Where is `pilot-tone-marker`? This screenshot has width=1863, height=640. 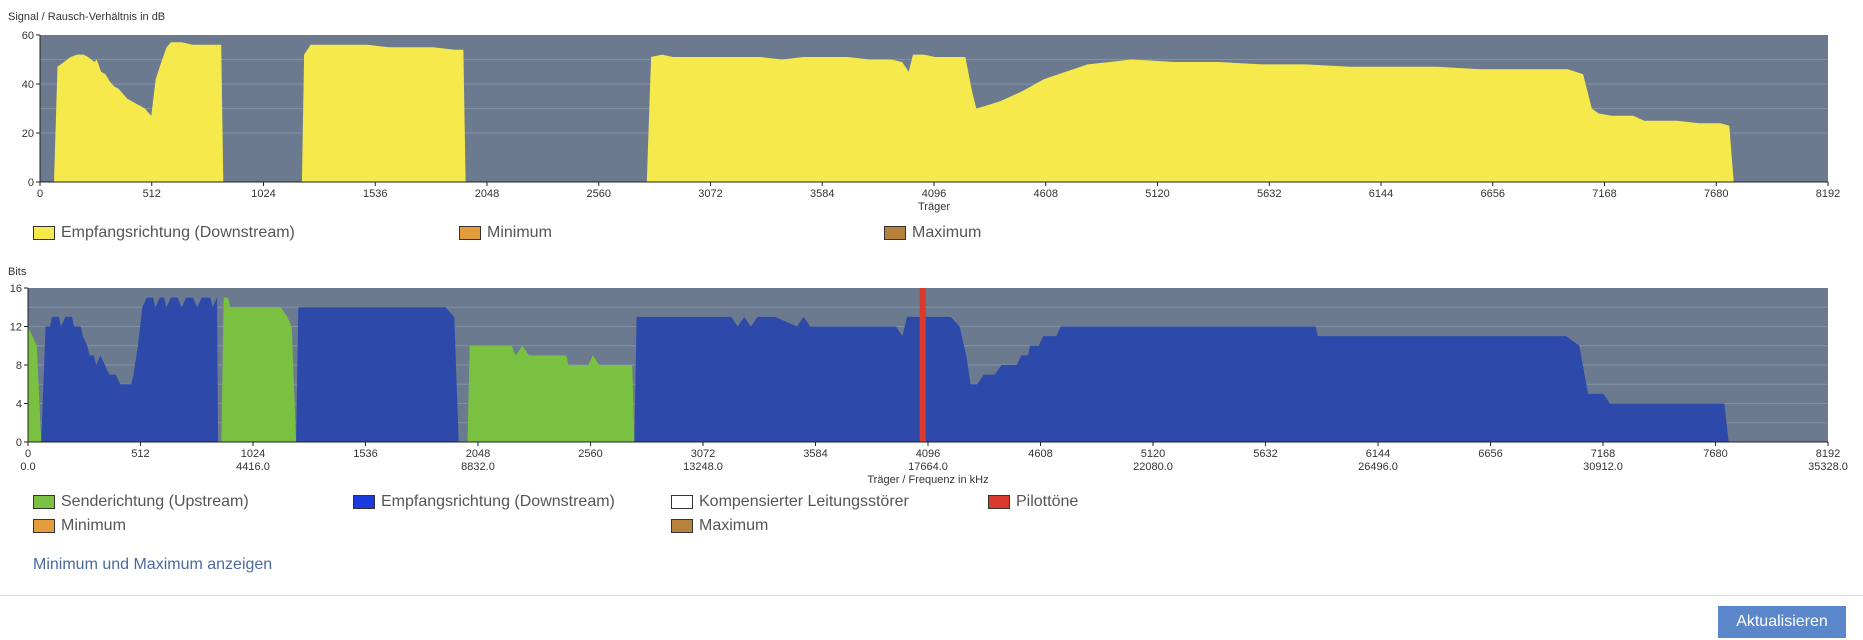 pilot-tone-marker is located at coordinates (922, 365).